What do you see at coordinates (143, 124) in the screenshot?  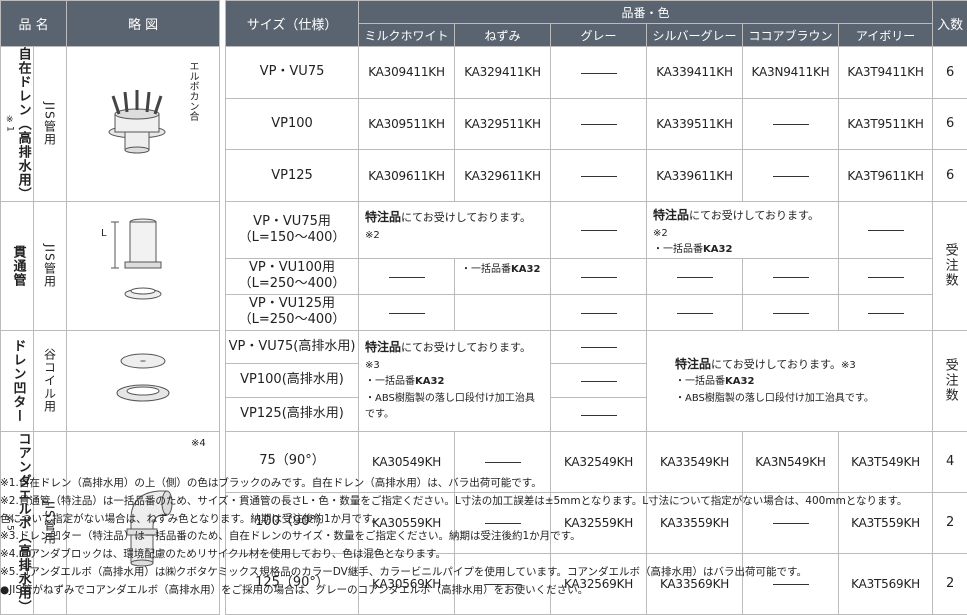 I see `diagram-jizai: エルボカン合` at bounding box center [143, 124].